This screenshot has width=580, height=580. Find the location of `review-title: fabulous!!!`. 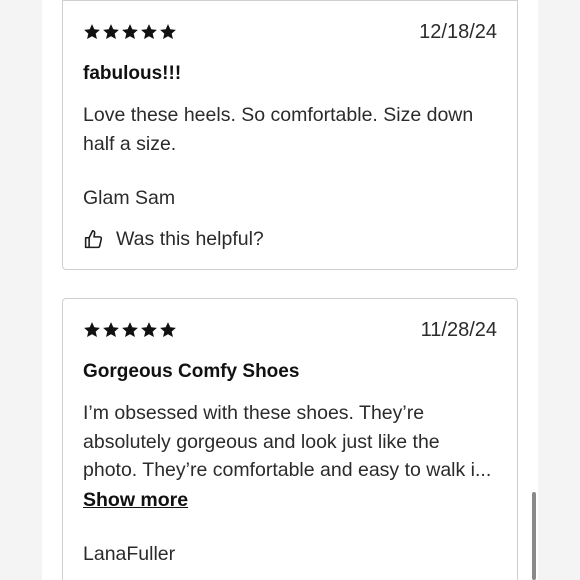

review-title: fabulous!!! is located at coordinates (132, 73).